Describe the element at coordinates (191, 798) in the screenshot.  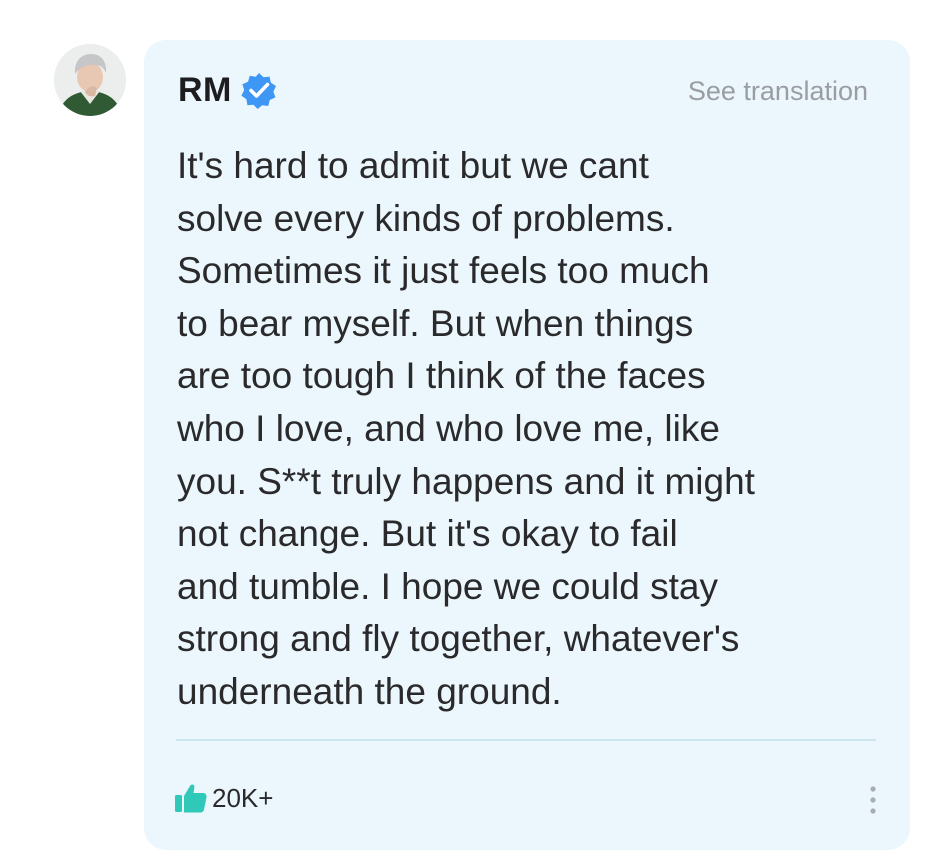
I see `thumbs-up-icon` at that location.